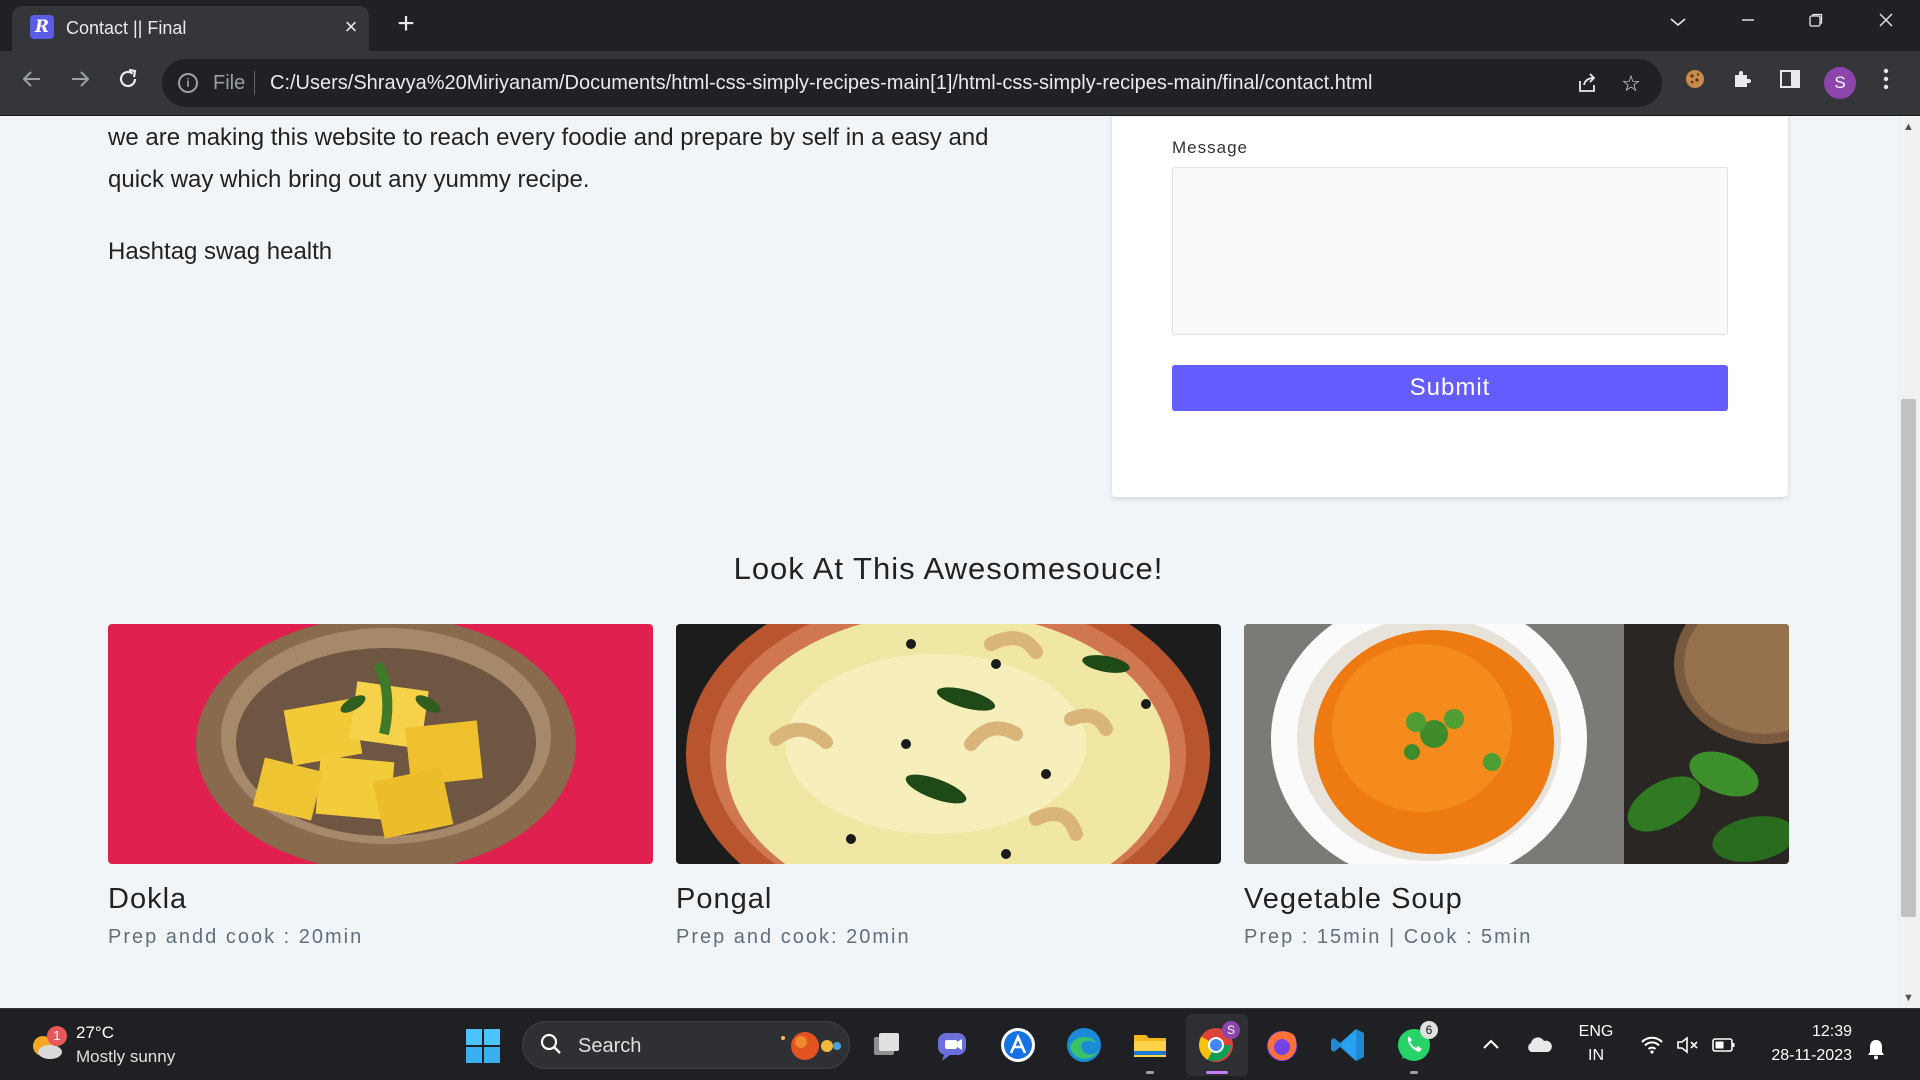  I want to click on tab-search-icon, so click(1678, 22).